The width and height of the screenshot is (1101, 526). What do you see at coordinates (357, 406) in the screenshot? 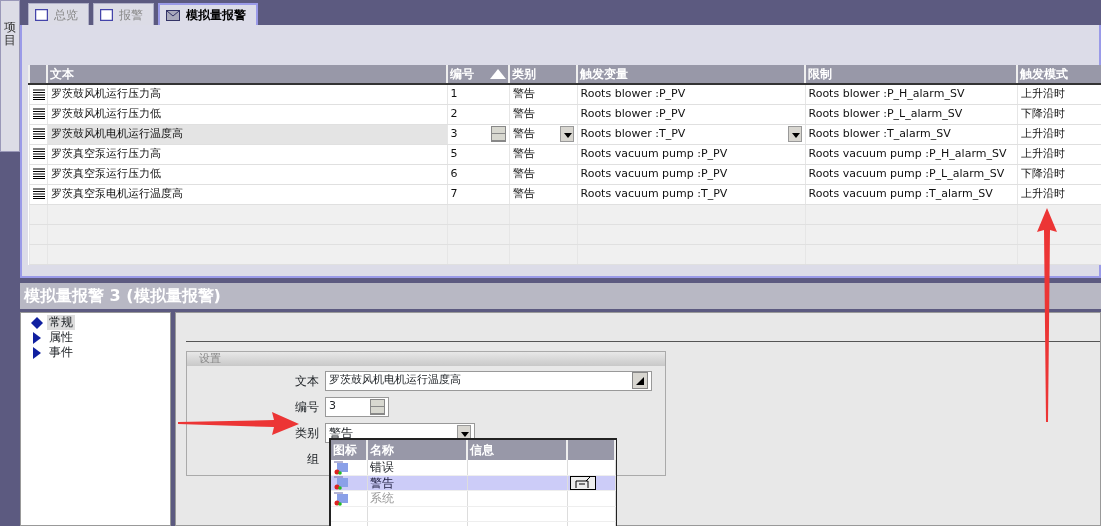
I see `number-field: 3` at bounding box center [357, 406].